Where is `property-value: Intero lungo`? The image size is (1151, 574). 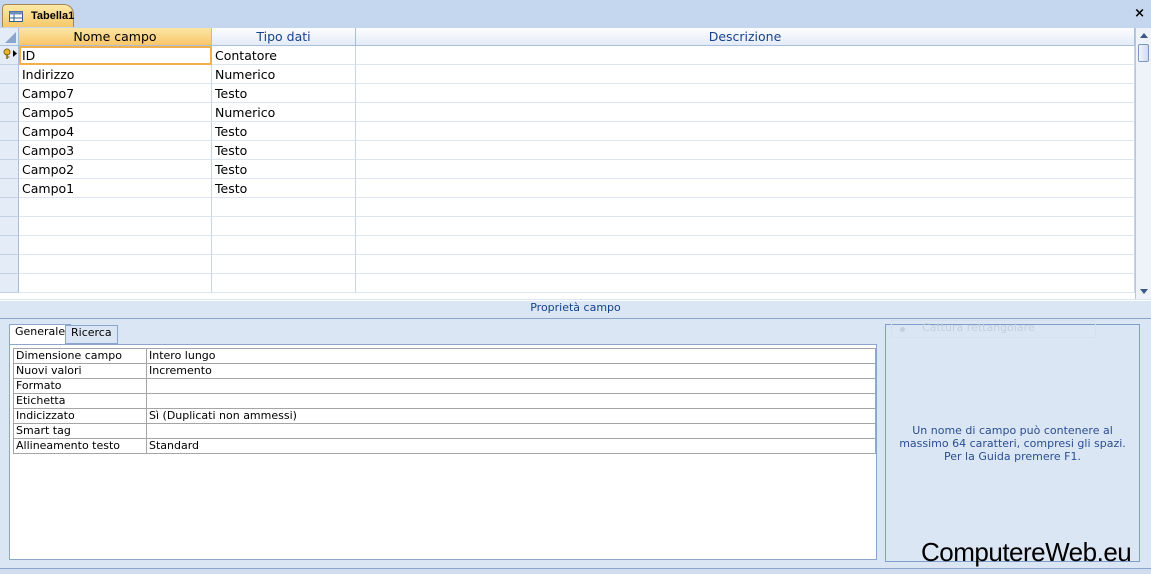
property-value: Intero lungo is located at coordinates (511, 356).